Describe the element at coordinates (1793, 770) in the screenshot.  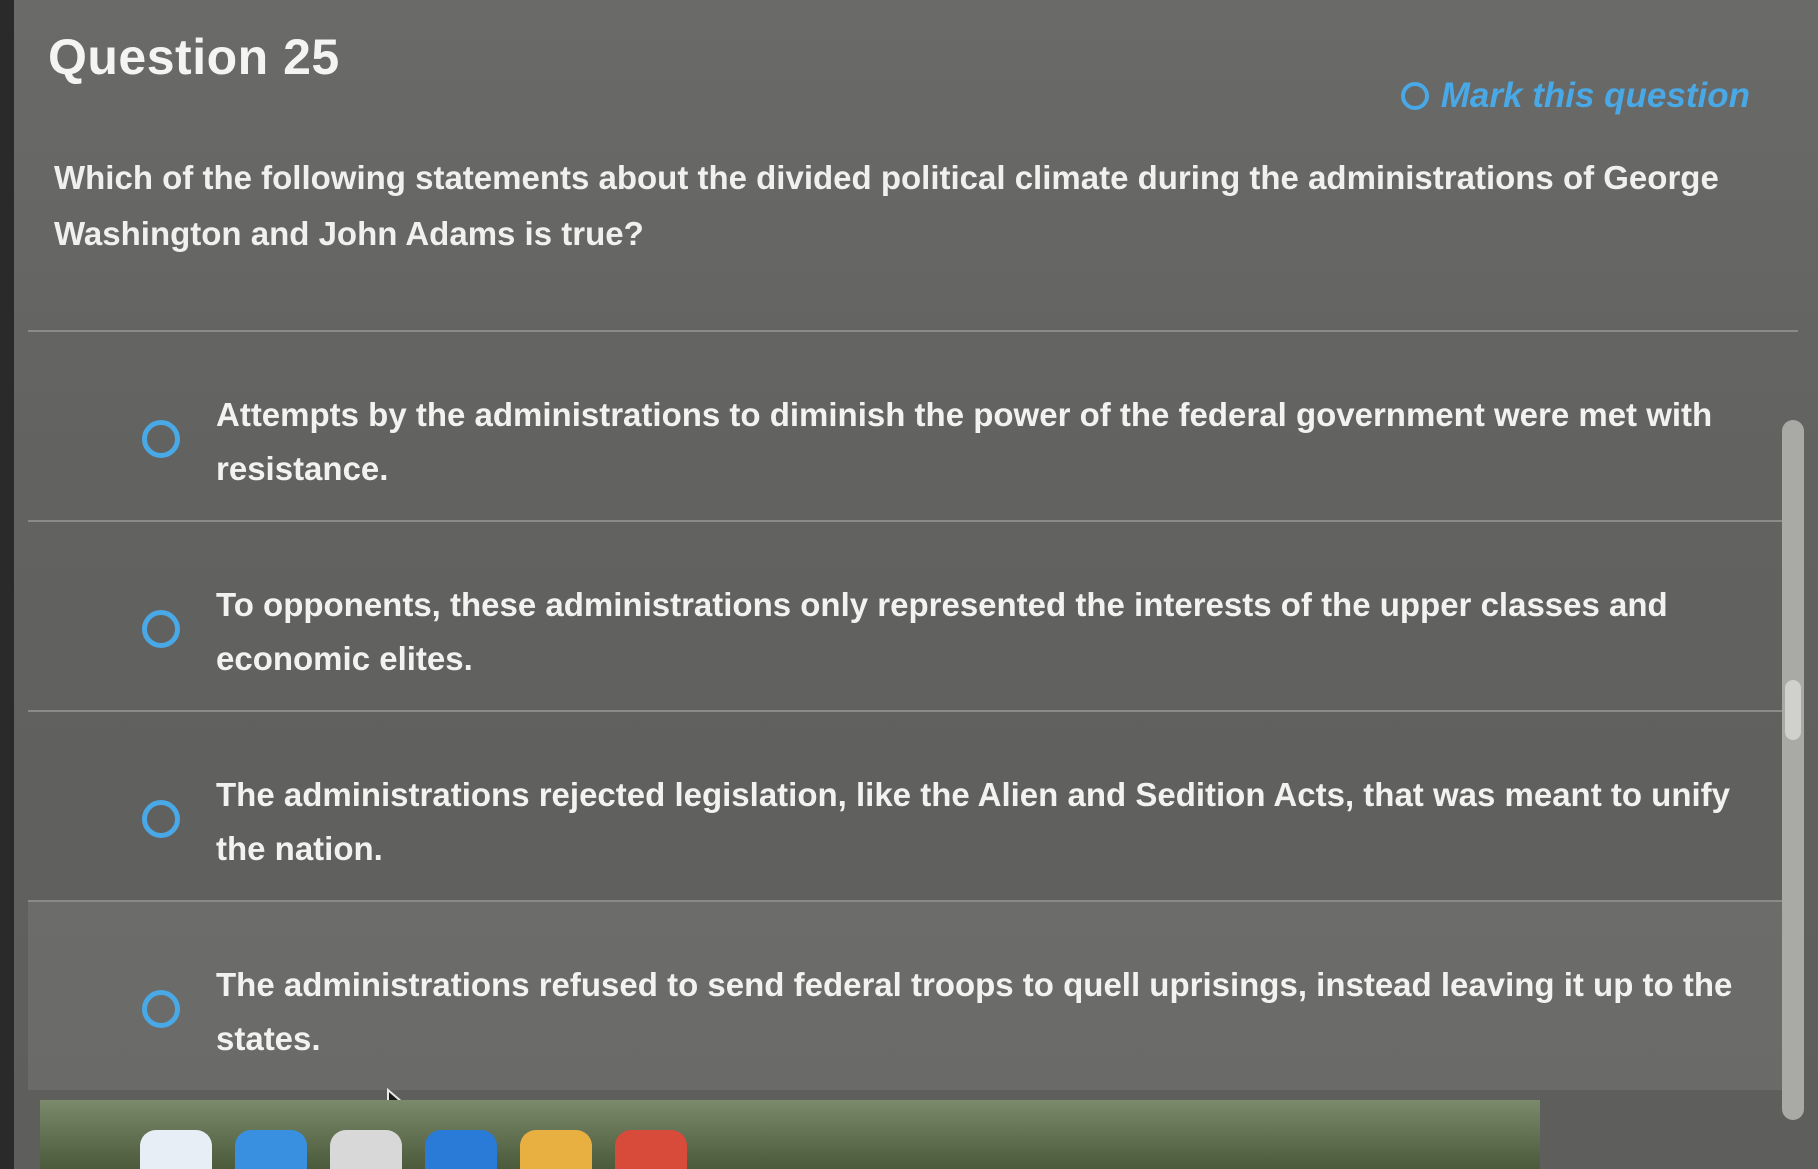
I see `scrollbar` at that location.